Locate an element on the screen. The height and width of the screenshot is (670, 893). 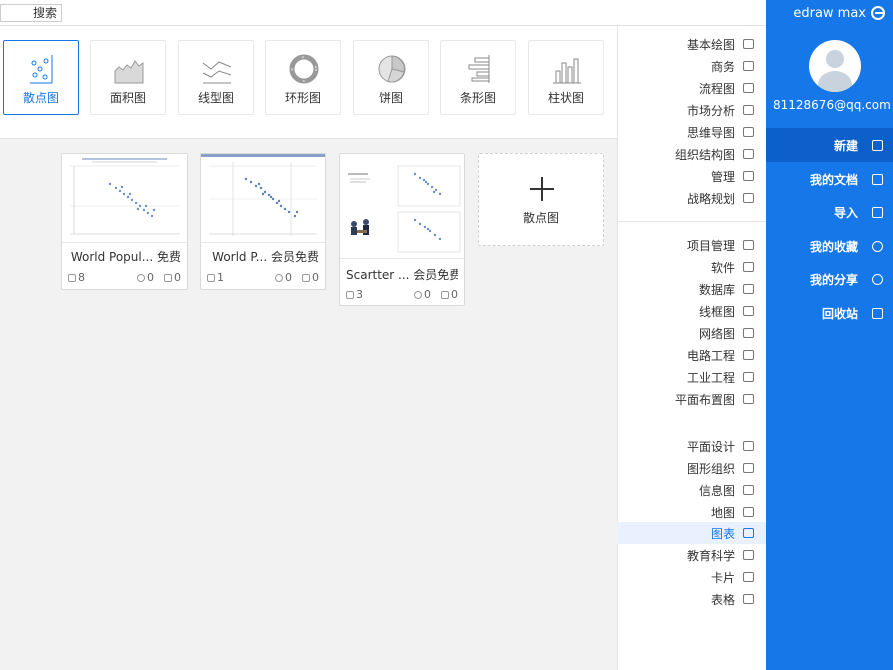
template-title: Scartter ... 会员免费 is located at coordinates (402, 275).